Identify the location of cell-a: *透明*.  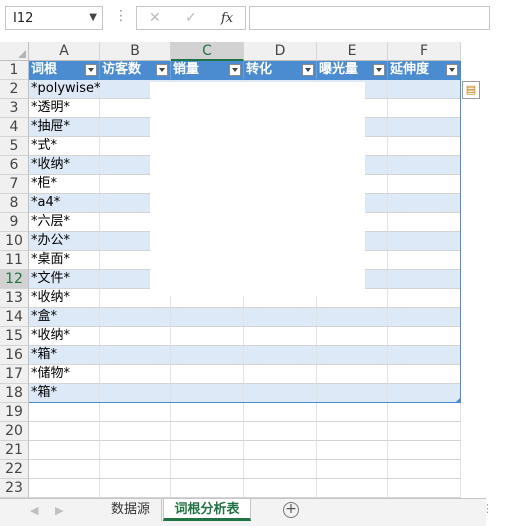
(64, 108).